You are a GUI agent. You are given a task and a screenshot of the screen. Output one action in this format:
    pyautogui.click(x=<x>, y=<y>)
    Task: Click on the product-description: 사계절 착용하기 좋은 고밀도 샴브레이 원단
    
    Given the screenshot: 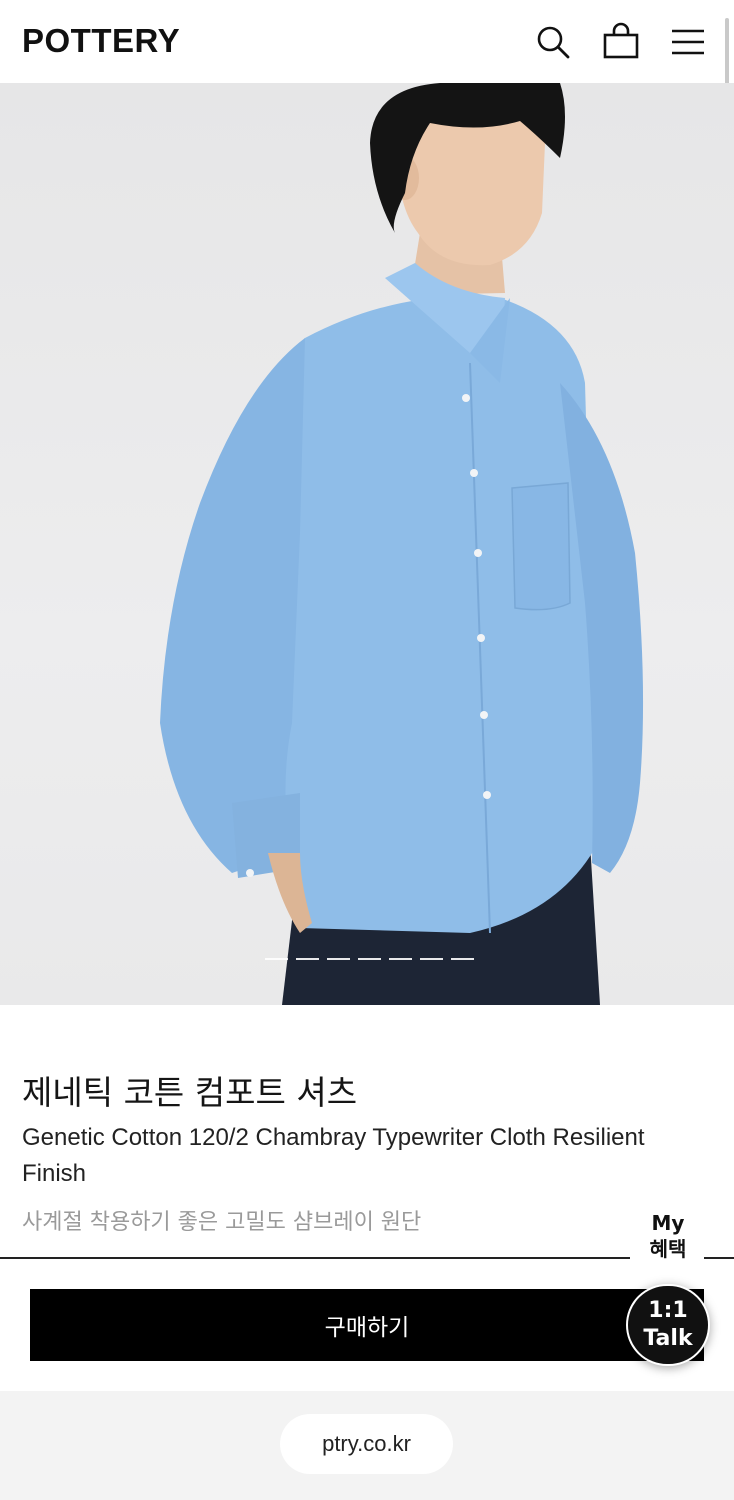 What is the action you would take?
    pyautogui.click(x=222, y=1222)
    